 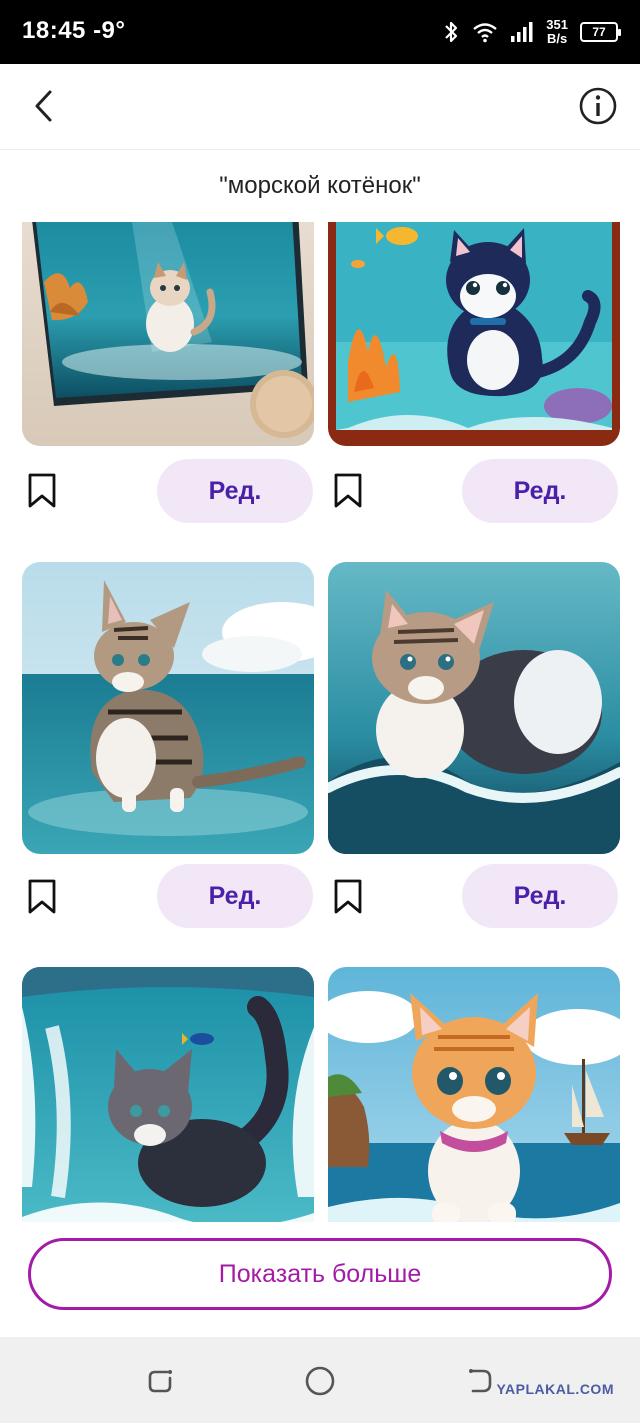 I want to click on back-nav-icon, so click(x=480, y=1381).